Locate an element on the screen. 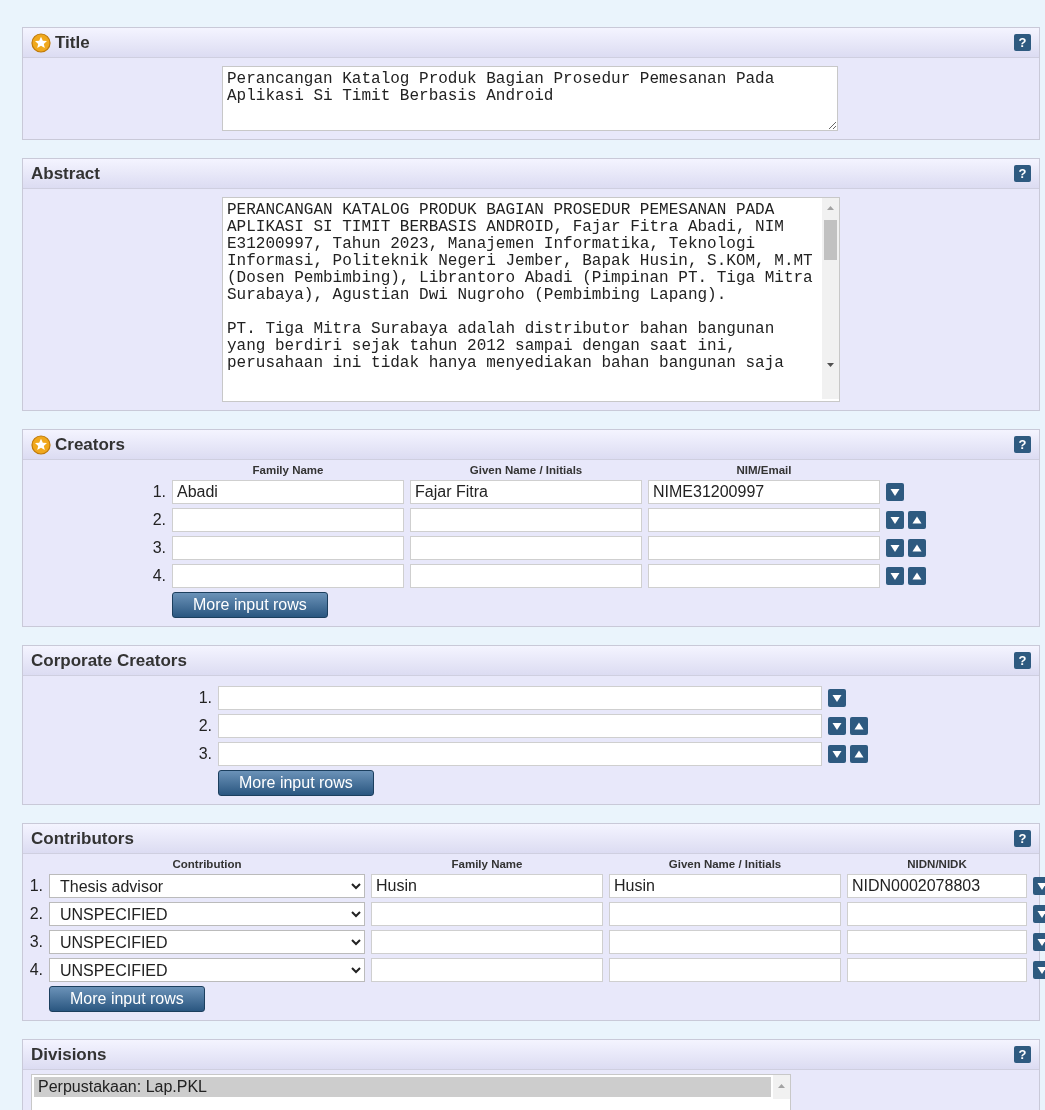 The width and height of the screenshot is (1045, 1110). section-title: Creators is located at coordinates (90, 444).